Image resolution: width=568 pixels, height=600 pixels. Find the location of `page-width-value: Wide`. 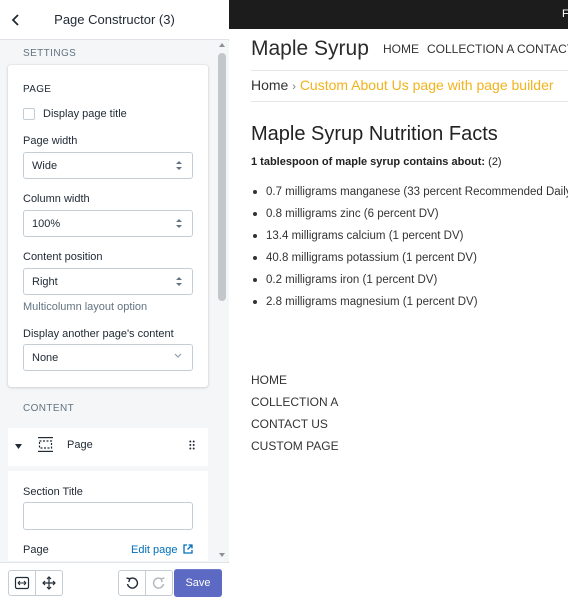

page-width-value: Wide is located at coordinates (45, 166).